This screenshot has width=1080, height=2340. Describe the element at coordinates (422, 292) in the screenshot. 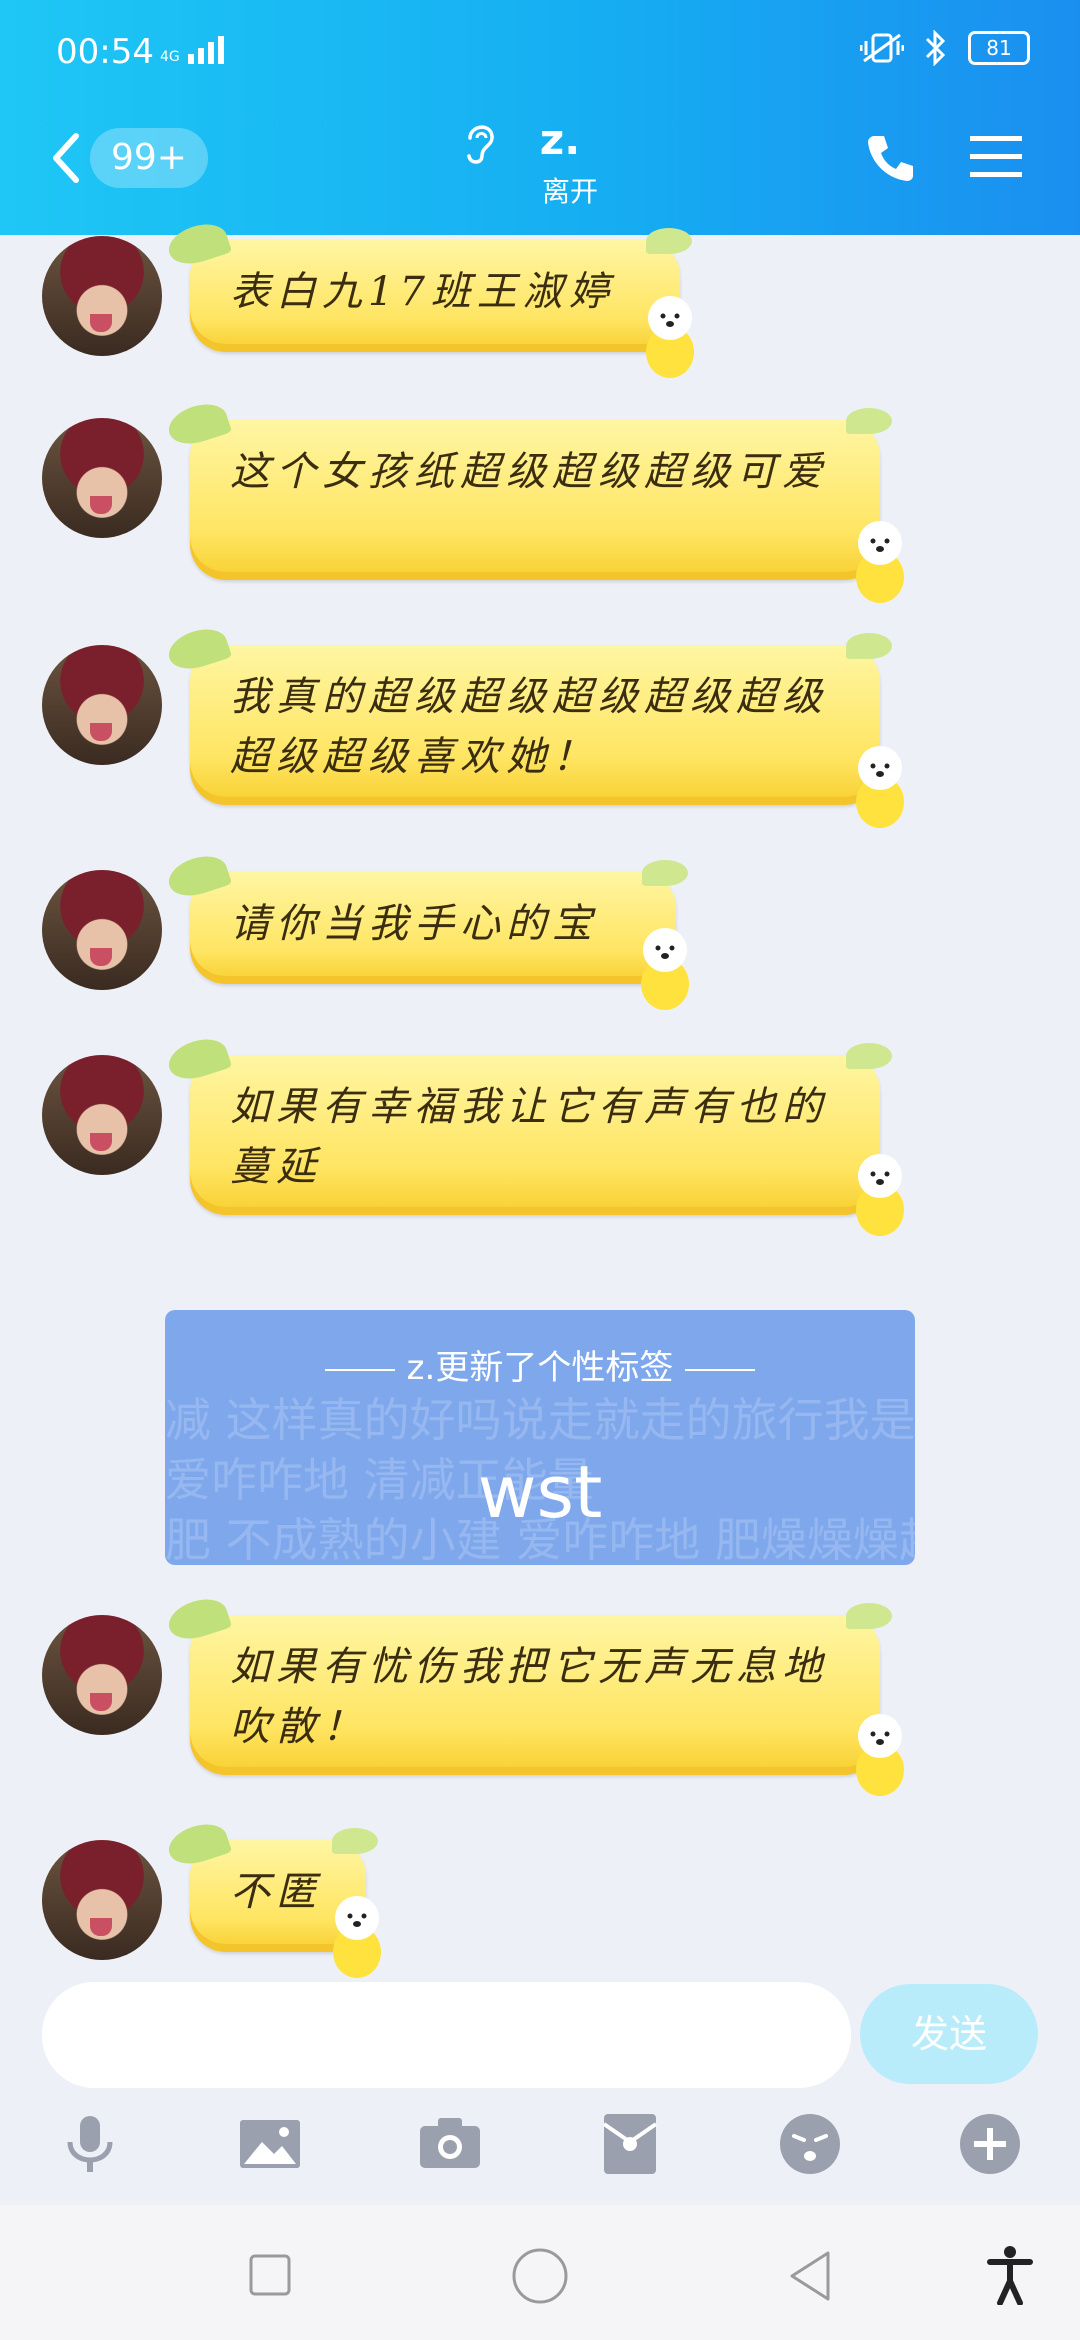

I see `message-text: 表白九17班王淑婷` at that location.